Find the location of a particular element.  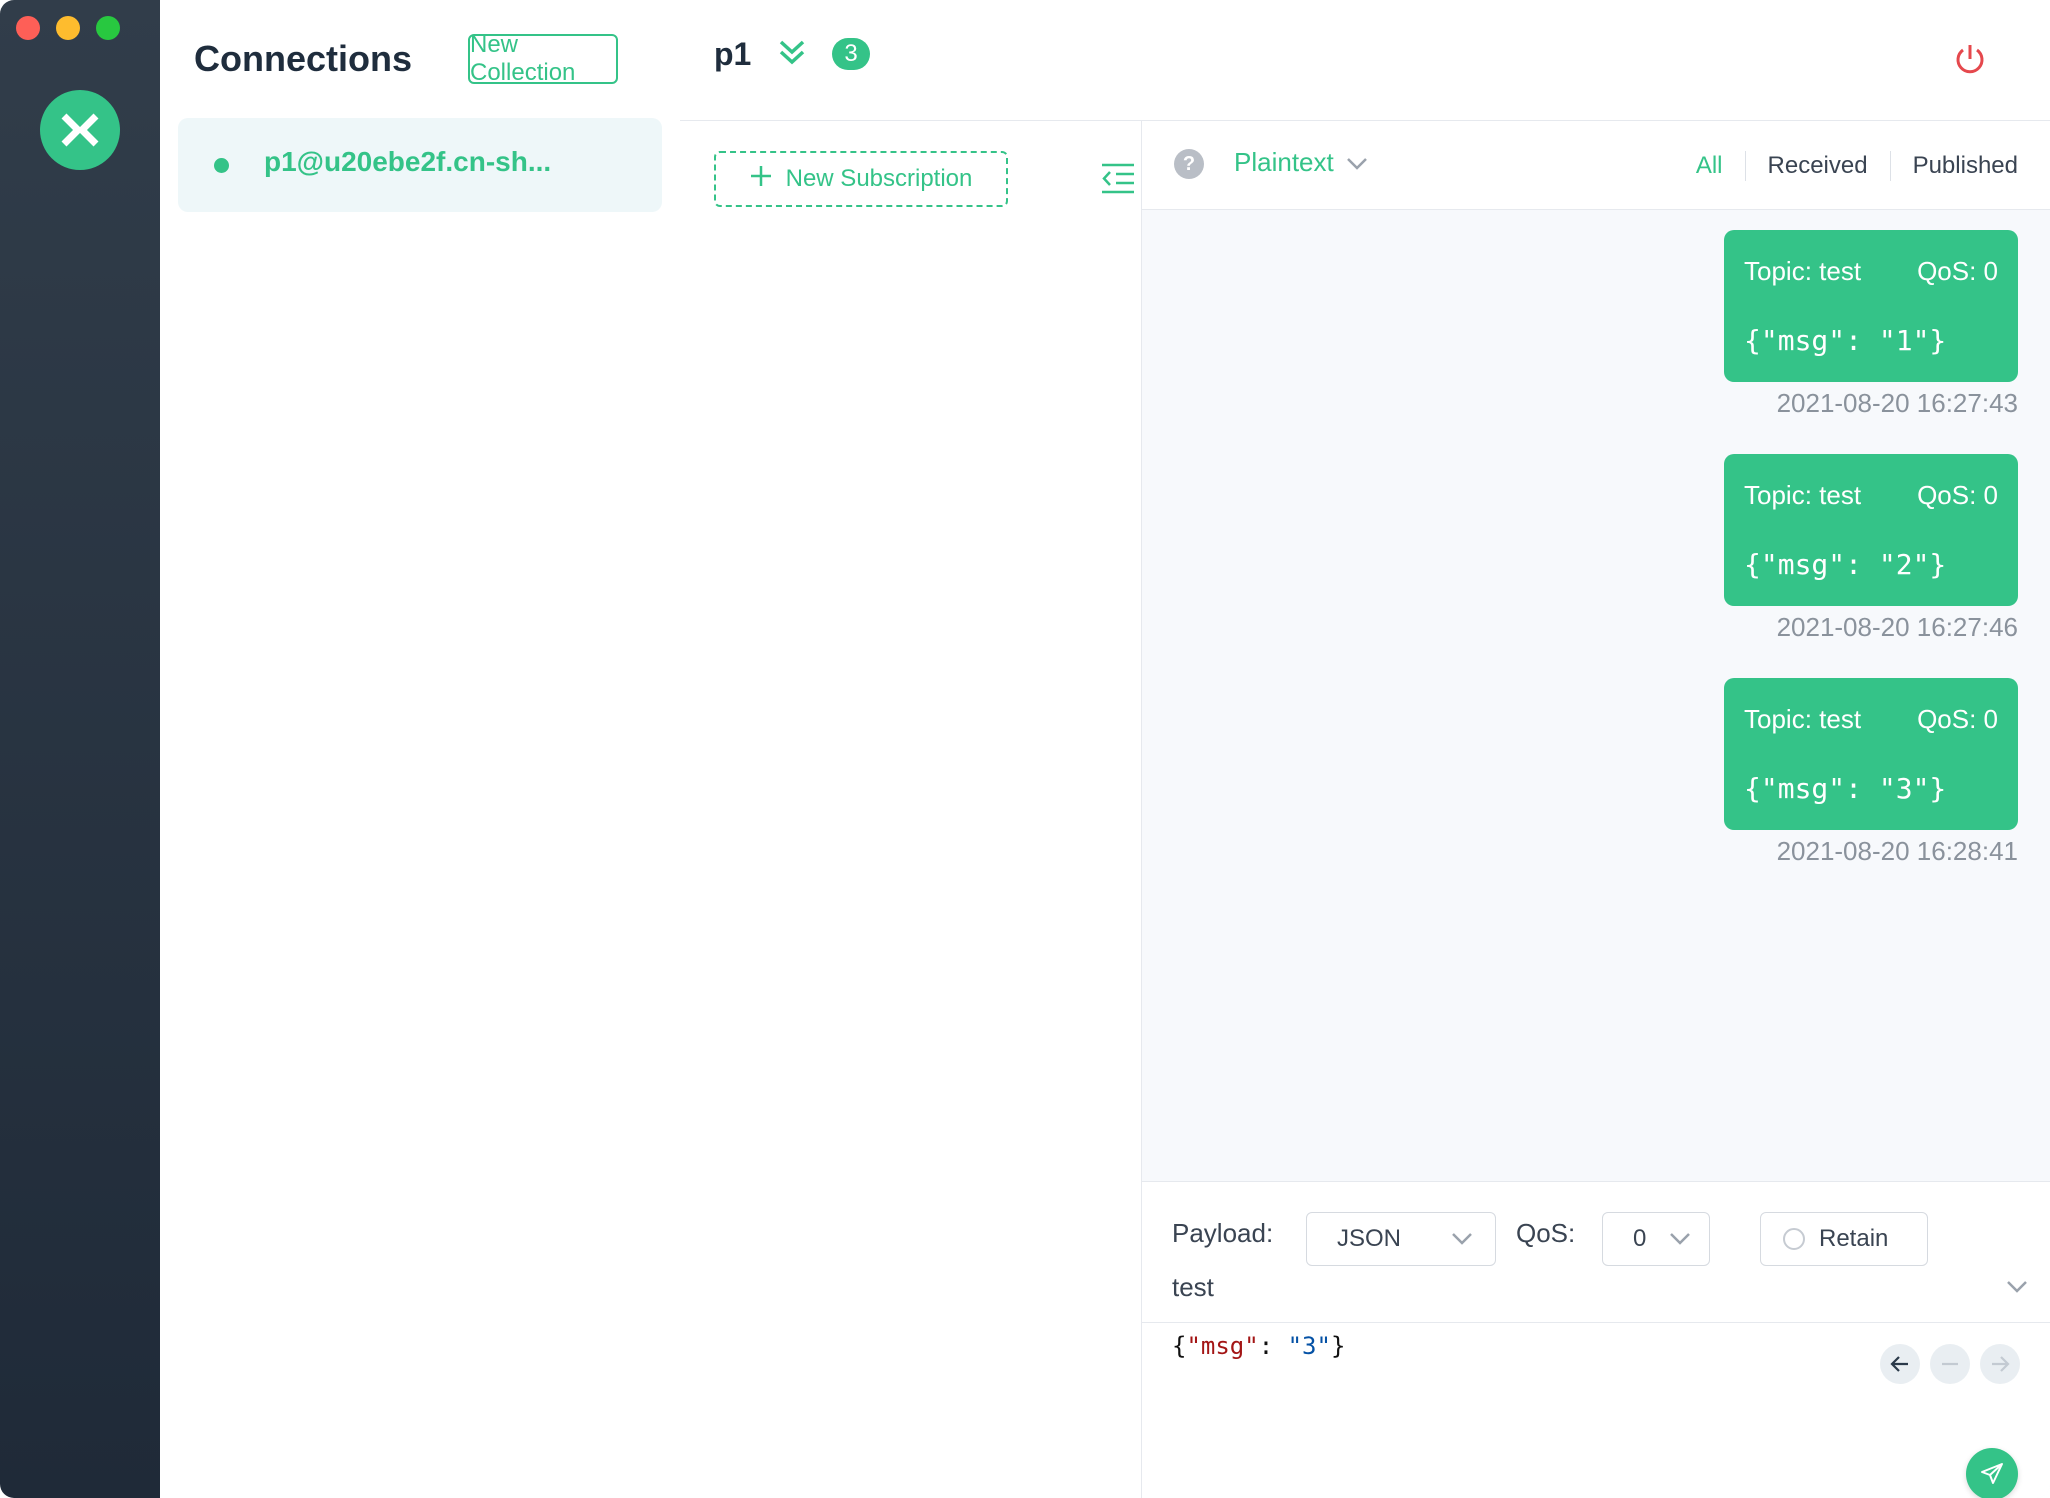

retain-label: Retain is located at coordinates (1854, 1238).